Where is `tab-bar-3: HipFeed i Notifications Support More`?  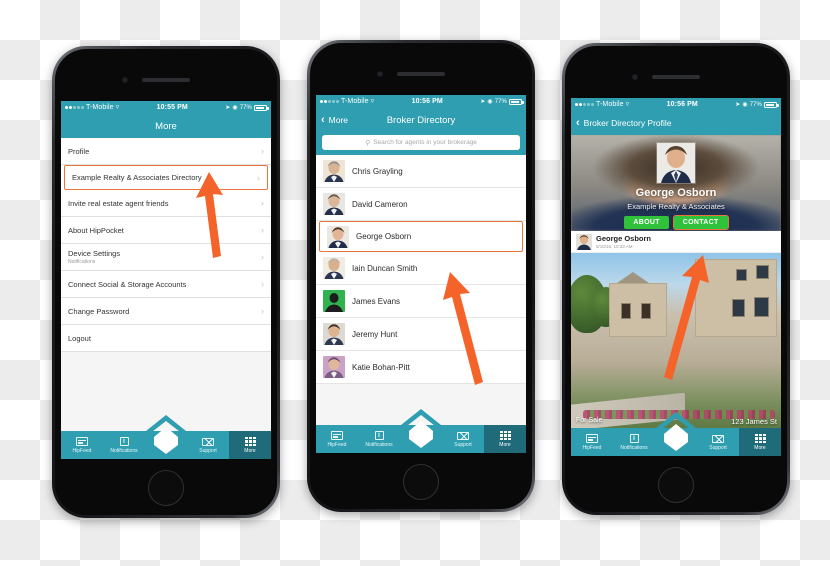
tab-bar-3: HipFeed i Notifications Support More is located at coordinates (676, 434).